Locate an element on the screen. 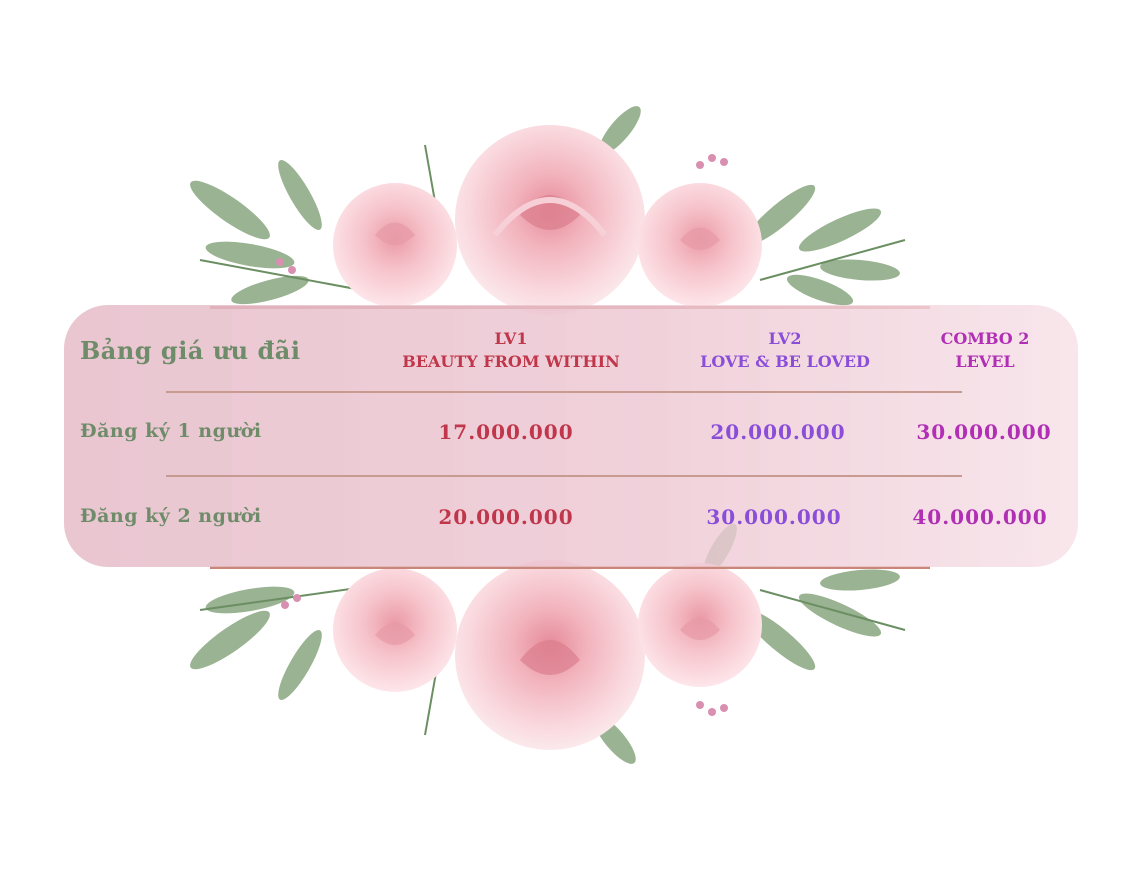  price-lv1-2-people: 20.000.000 is located at coordinates (506, 517).